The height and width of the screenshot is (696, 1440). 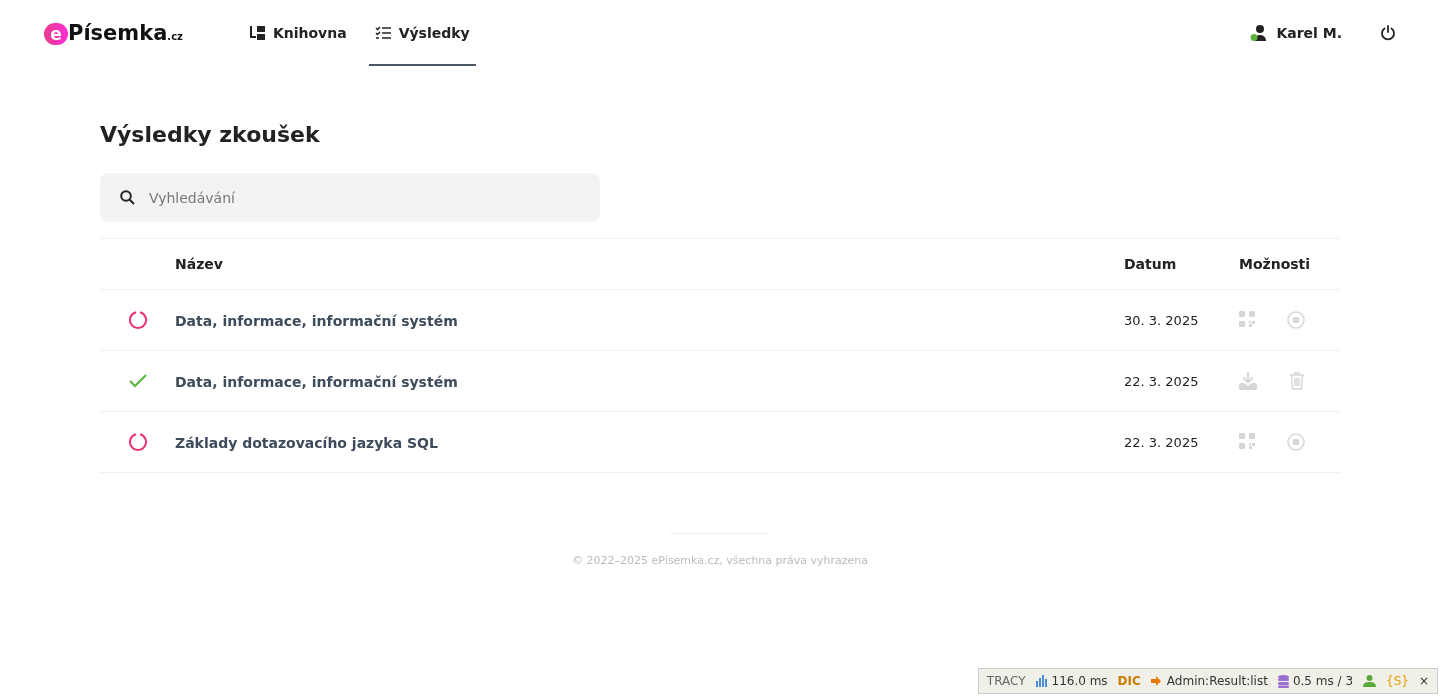 What do you see at coordinates (127, 197) in the screenshot?
I see `search-icon` at bounding box center [127, 197].